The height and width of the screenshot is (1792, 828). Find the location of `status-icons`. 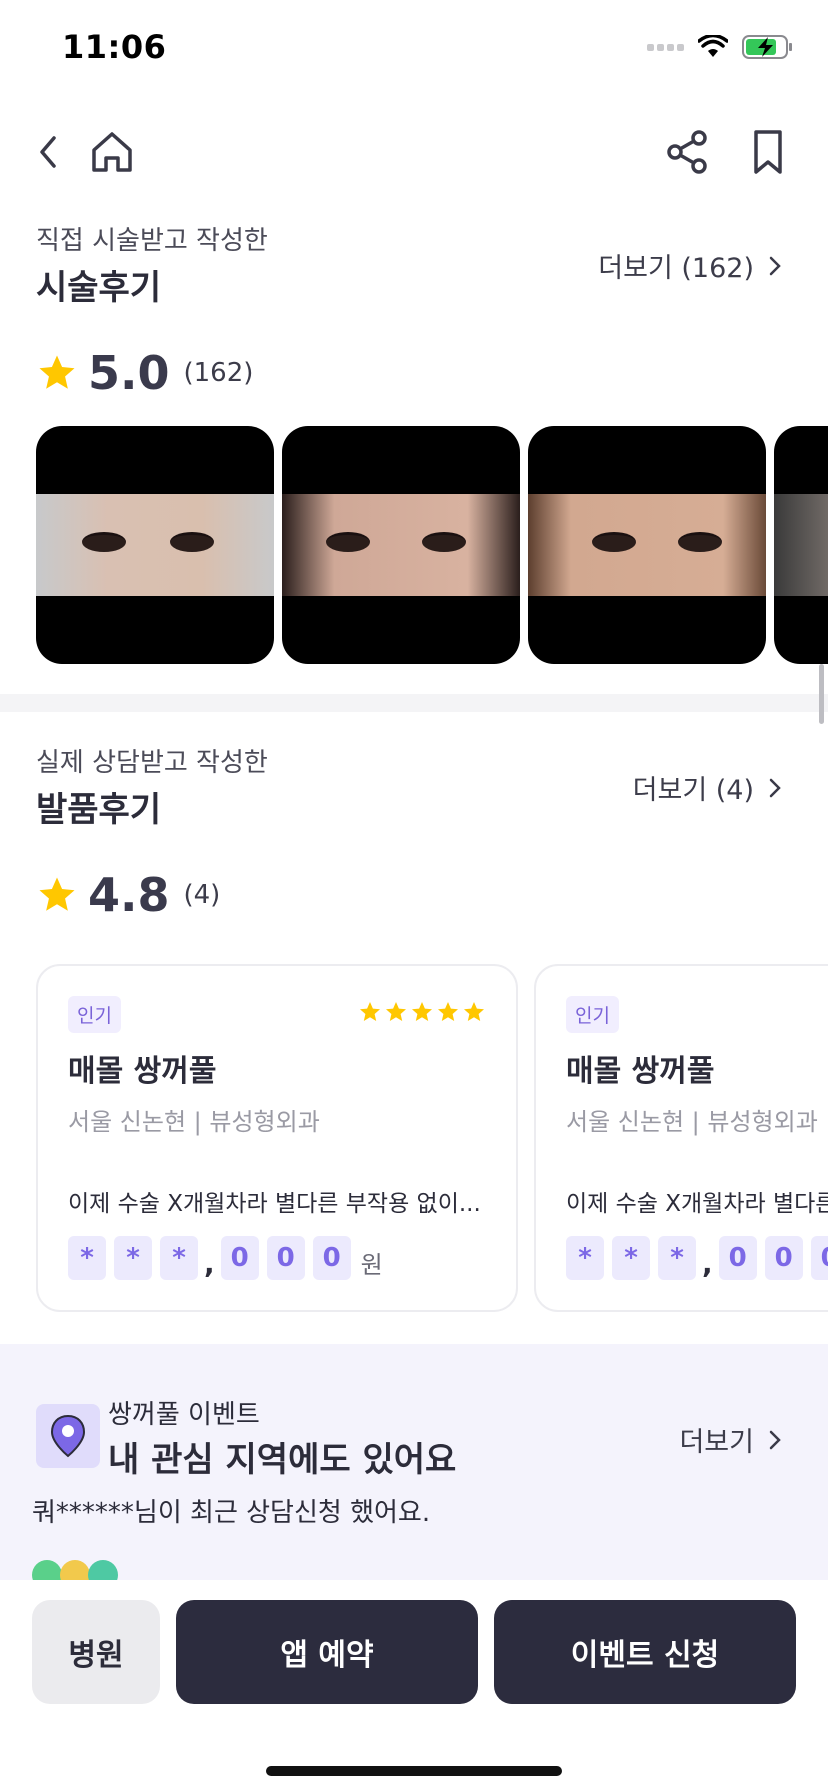

status-icons is located at coordinates (720, 47).